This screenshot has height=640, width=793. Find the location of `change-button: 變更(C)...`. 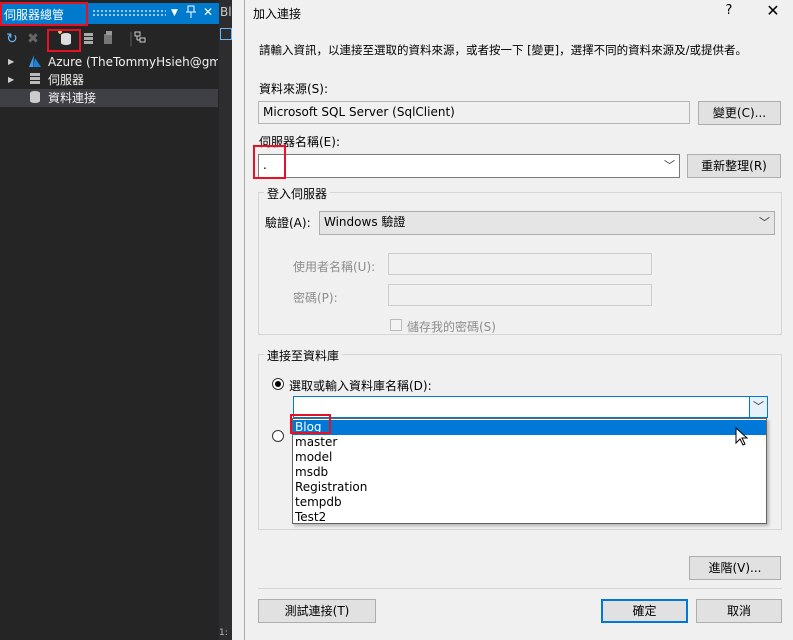

change-button: 變更(C)... is located at coordinates (739, 113).